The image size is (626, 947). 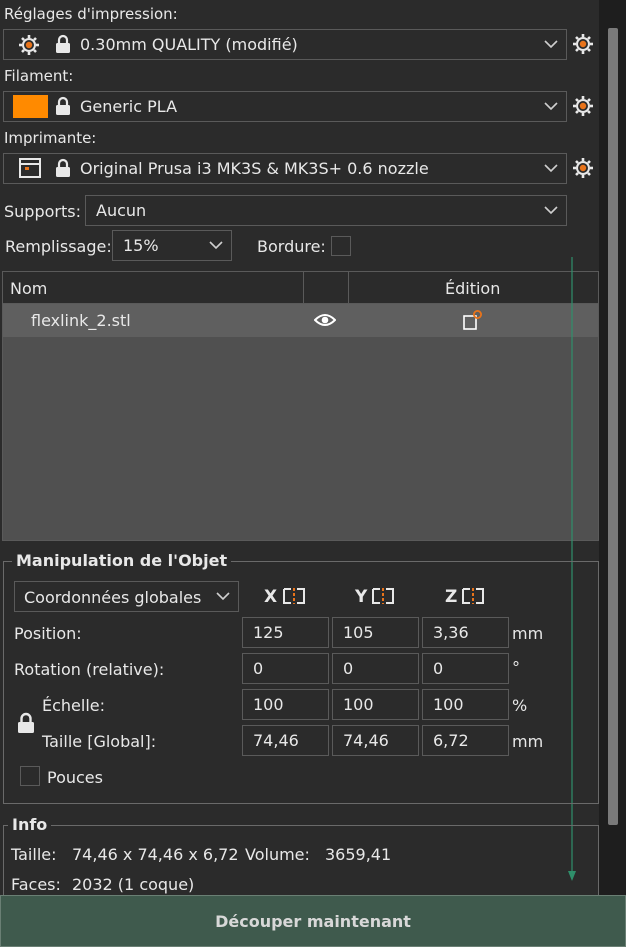 What do you see at coordinates (326, 210) in the screenshot?
I see `supports-combo: Aucun` at bounding box center [326, 210].